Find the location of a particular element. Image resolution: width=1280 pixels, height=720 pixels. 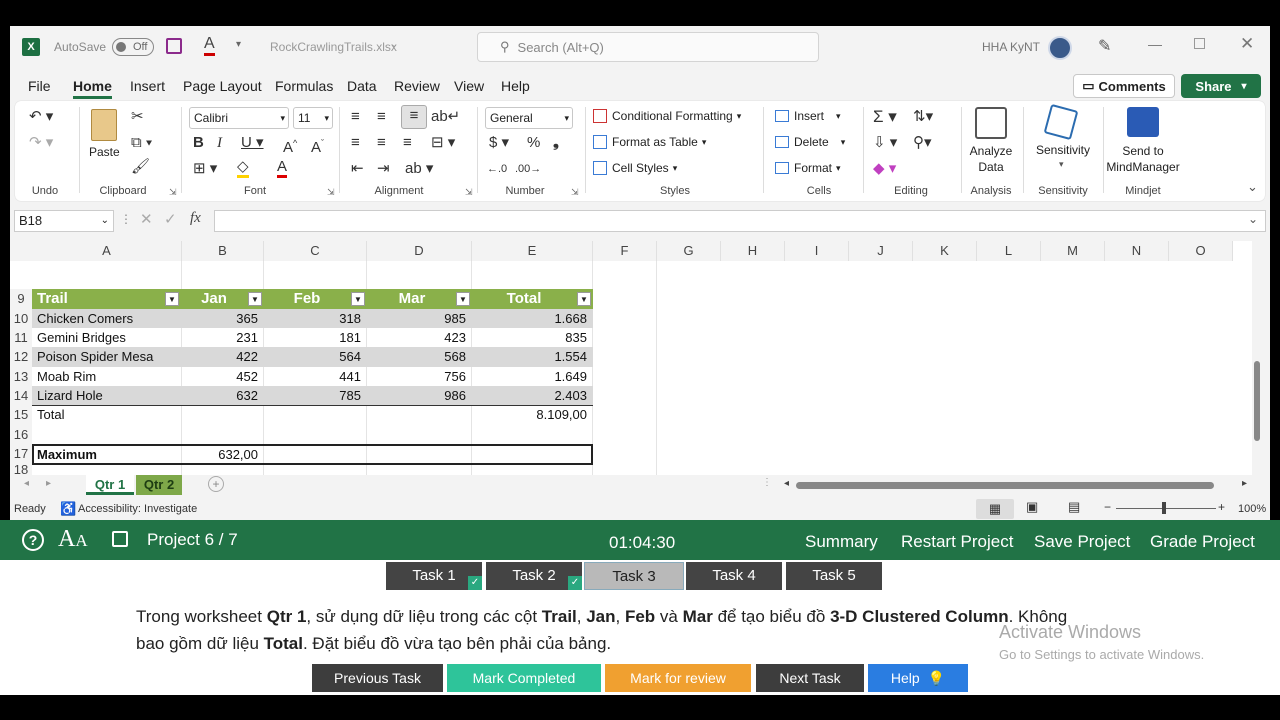

increase-decimal-icon: ←.0 is located at coordinates (497, 169).